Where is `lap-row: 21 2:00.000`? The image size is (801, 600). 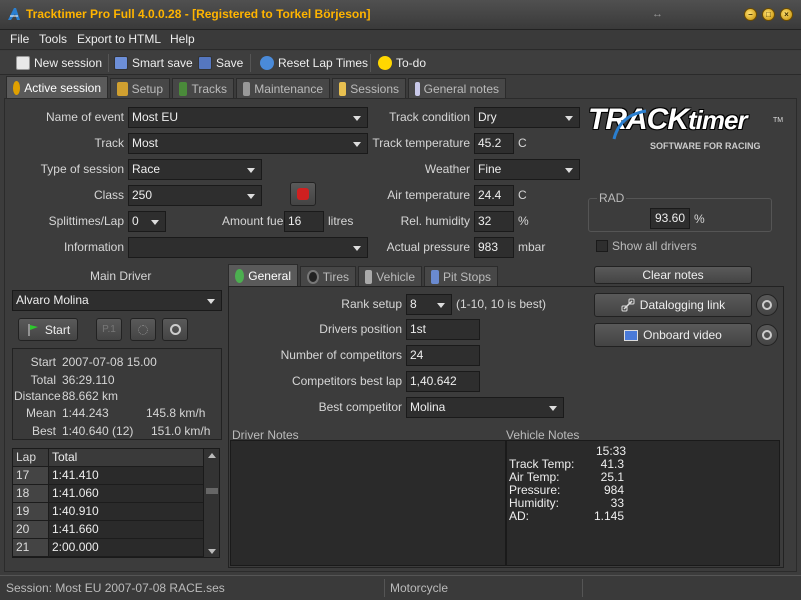
lap-row: 21 2:00.000 is located at coordinates (116, 548).